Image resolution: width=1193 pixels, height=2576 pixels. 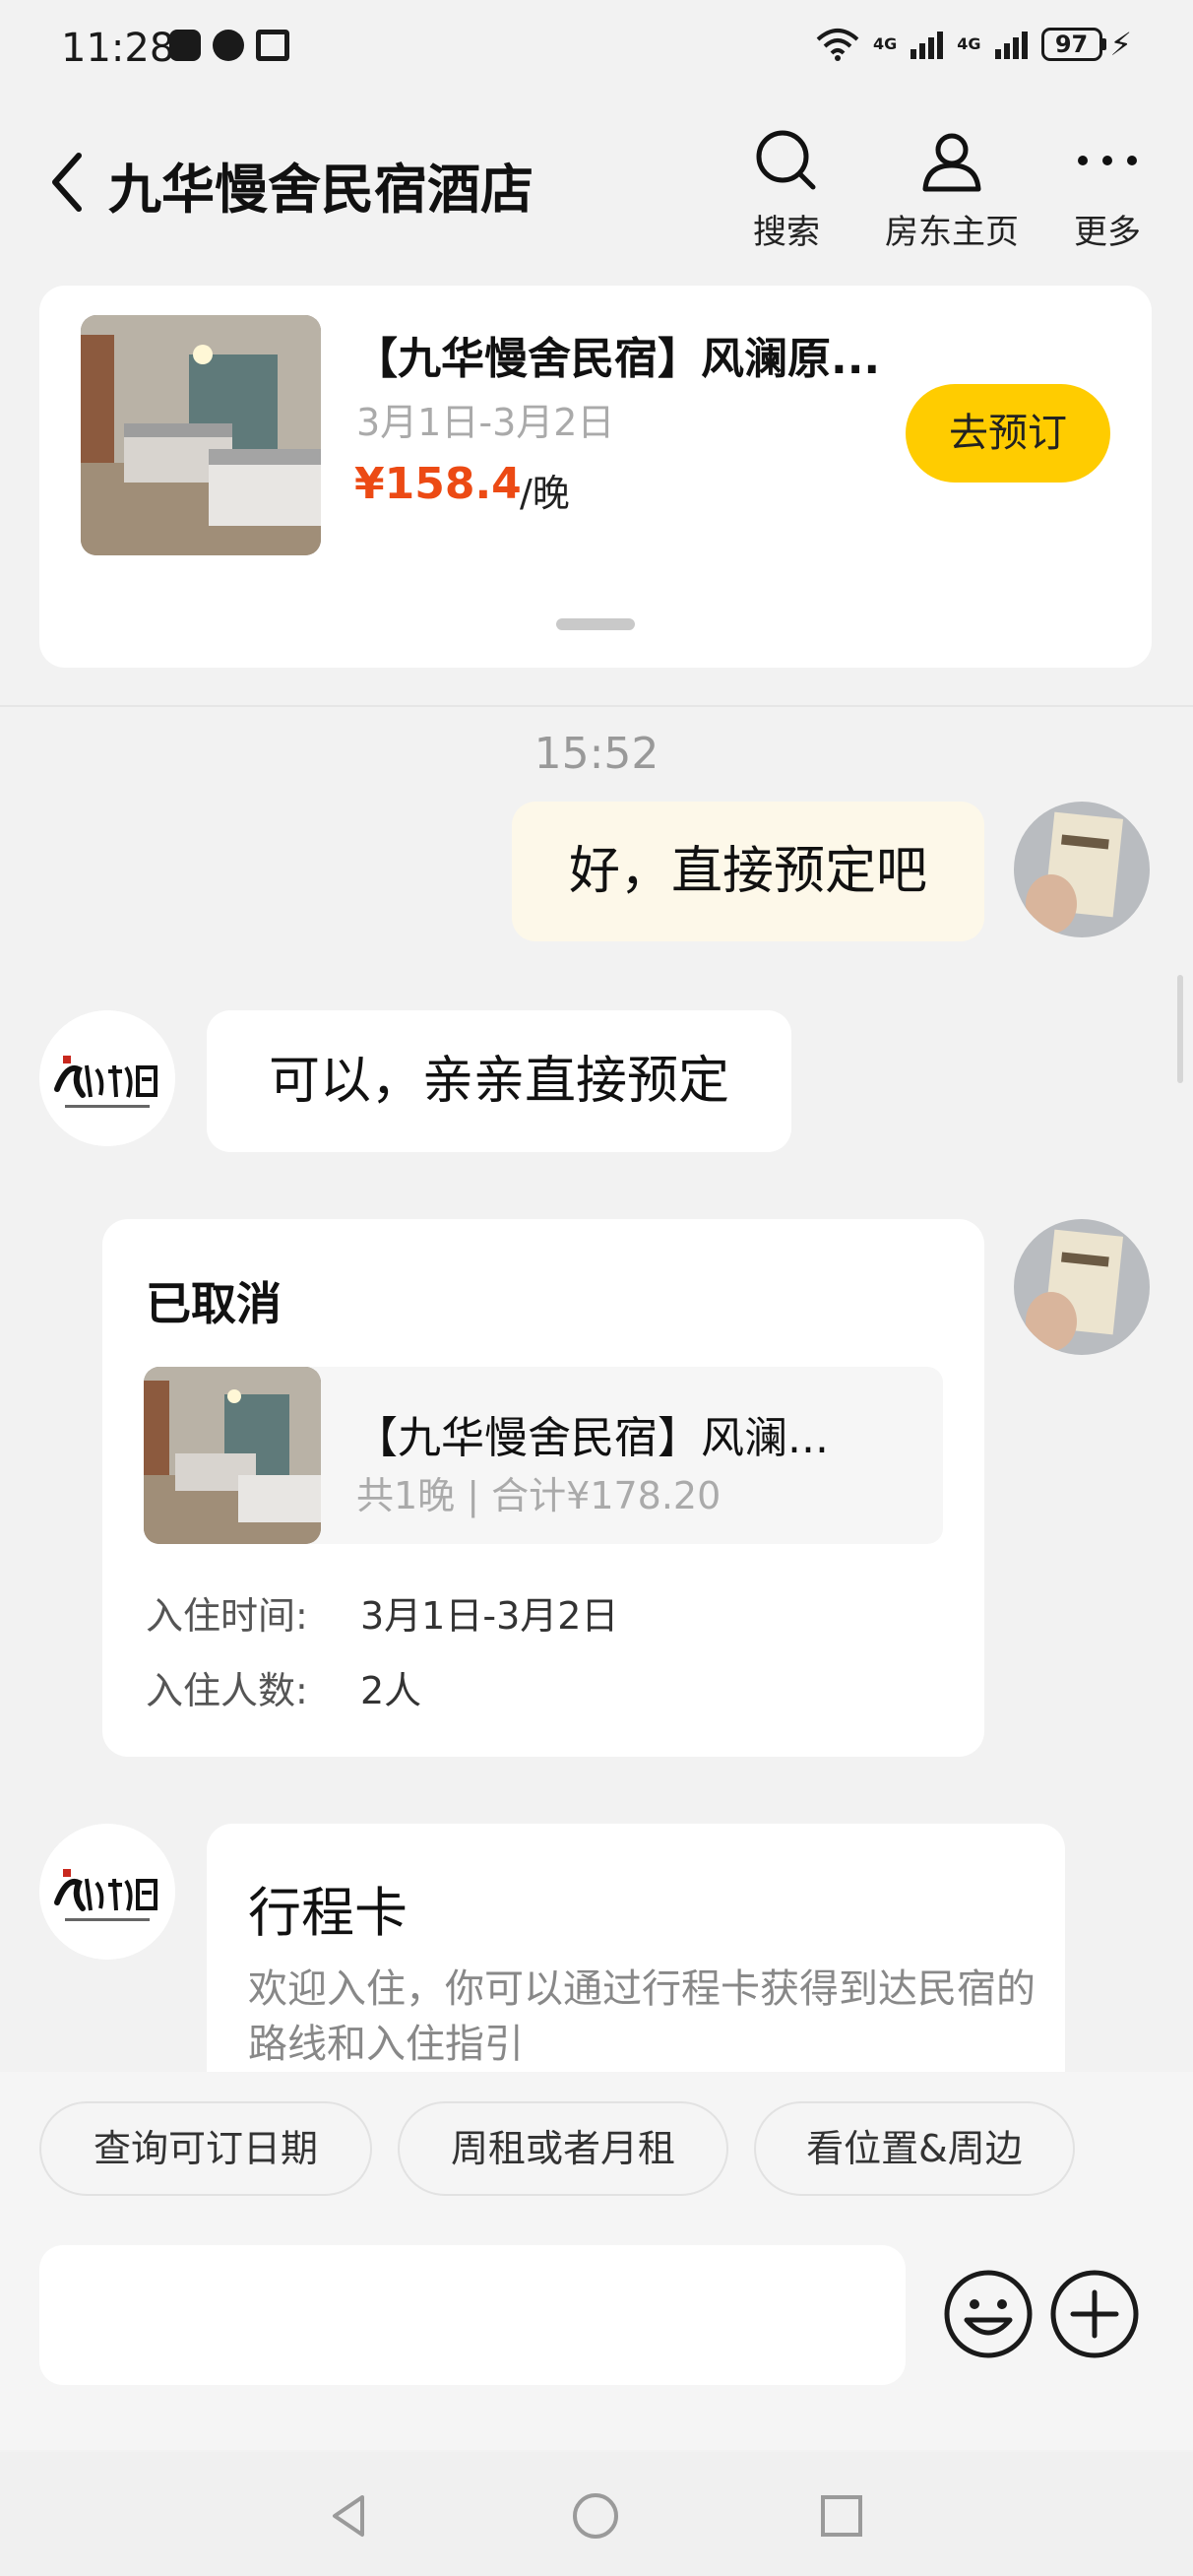 I want to click on battery-icon: 97 ⚡, so click(x=1086, y=44).